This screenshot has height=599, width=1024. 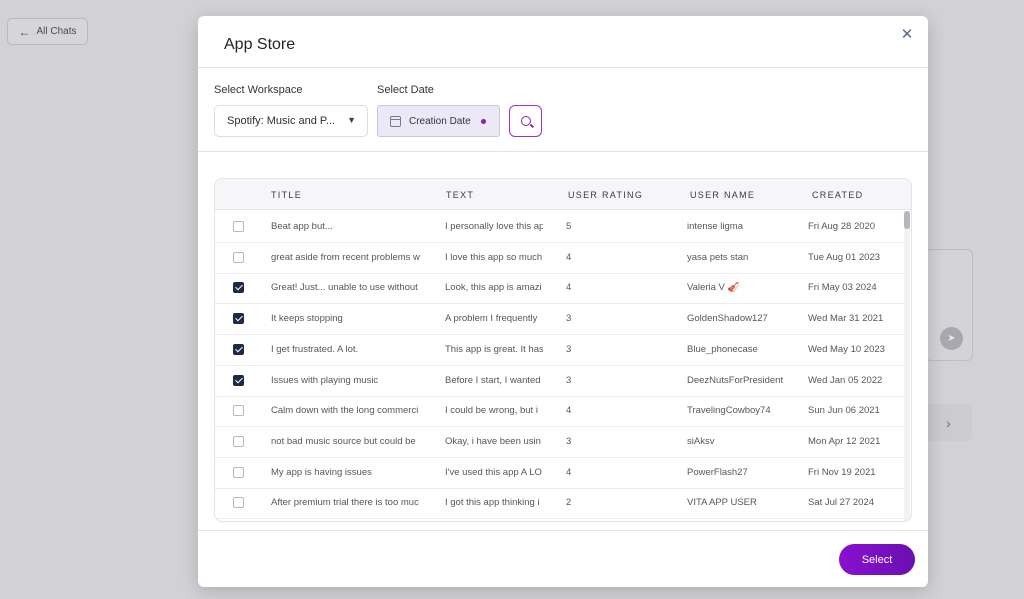 What do you see at coordinates (483, 121) in the screenshot?
I see `active-dot-icon` at bounding box center [483, 121].